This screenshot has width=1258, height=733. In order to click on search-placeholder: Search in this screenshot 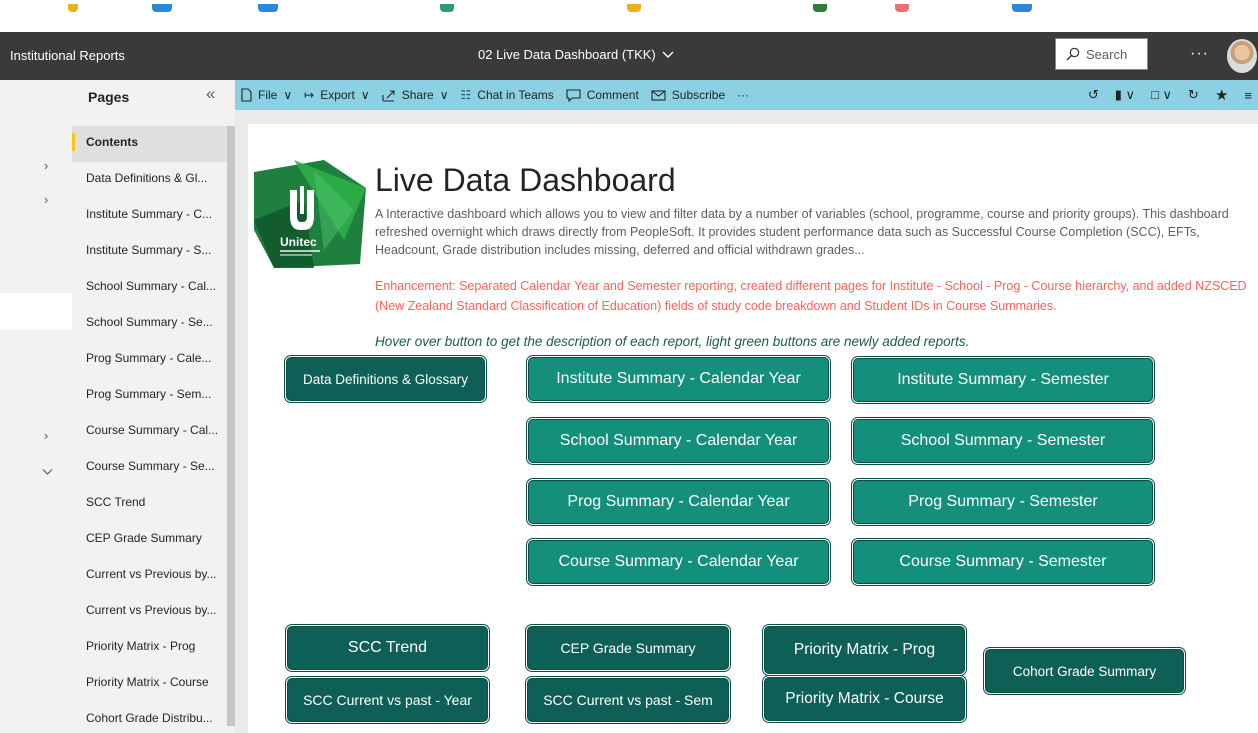, I will do `click(1107, 54)`.